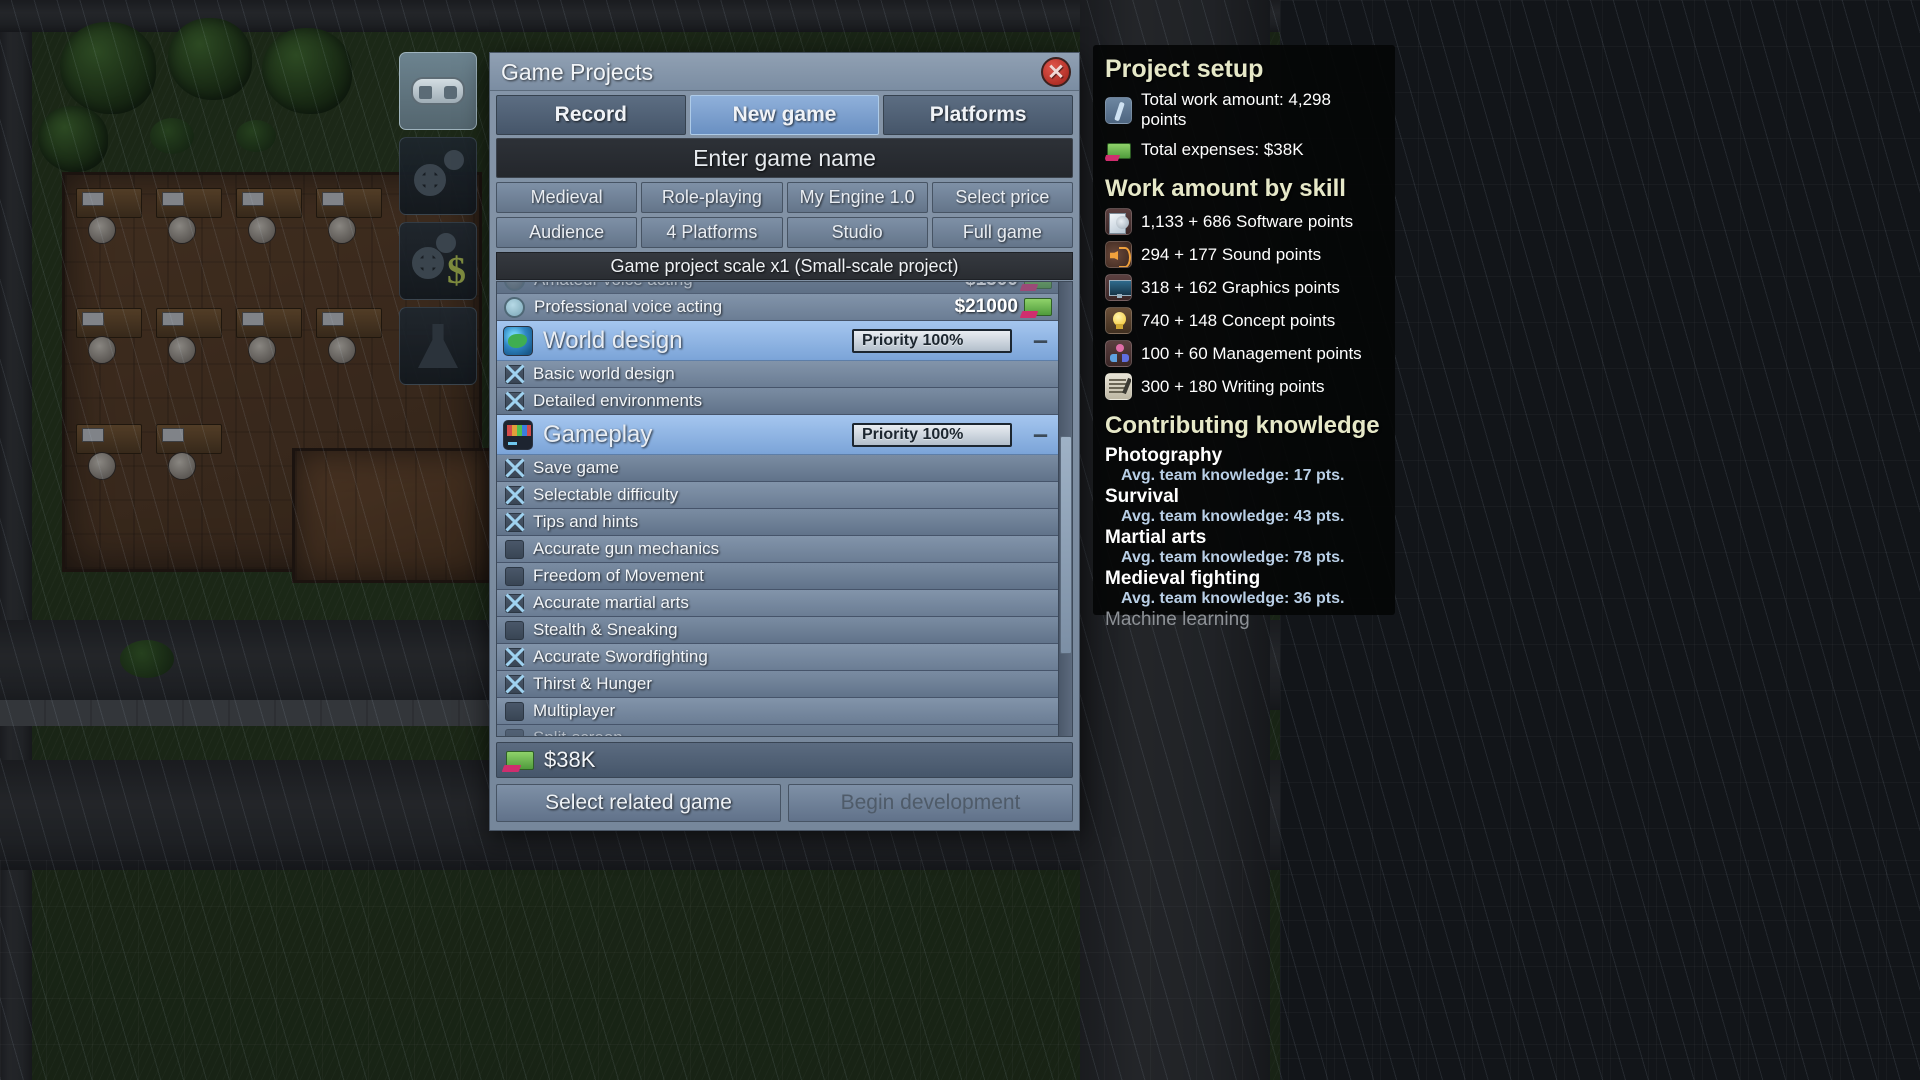 Image resolution: width=1920 pixels, height=1080 pixels. I want to click on feature-label: Gameplay, so click(598, 434).